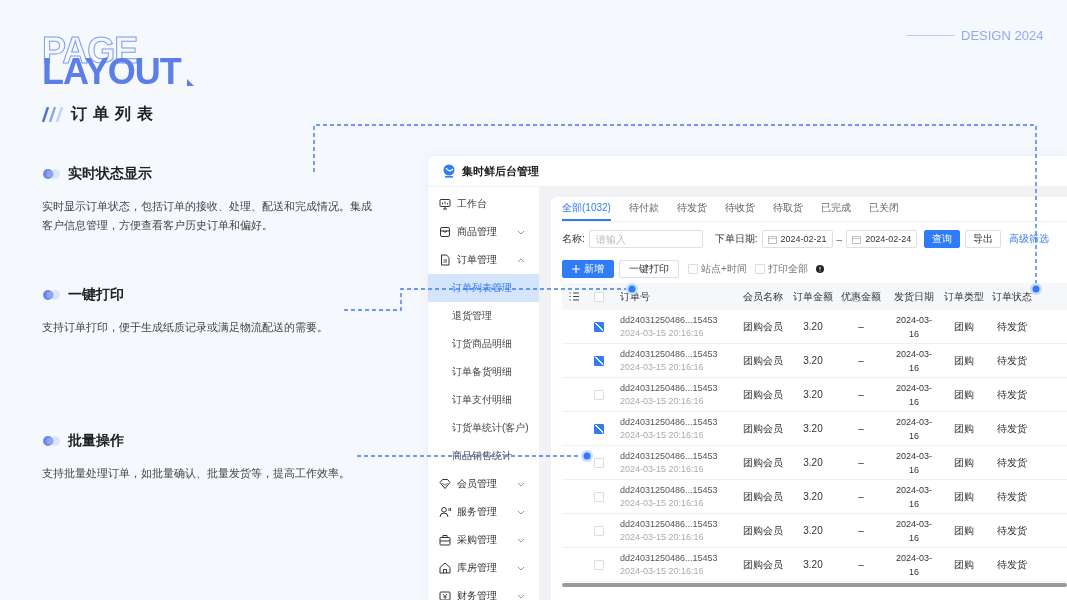  I want to click on sidebar-item: 订货单统计(客户), so click(483, 428).